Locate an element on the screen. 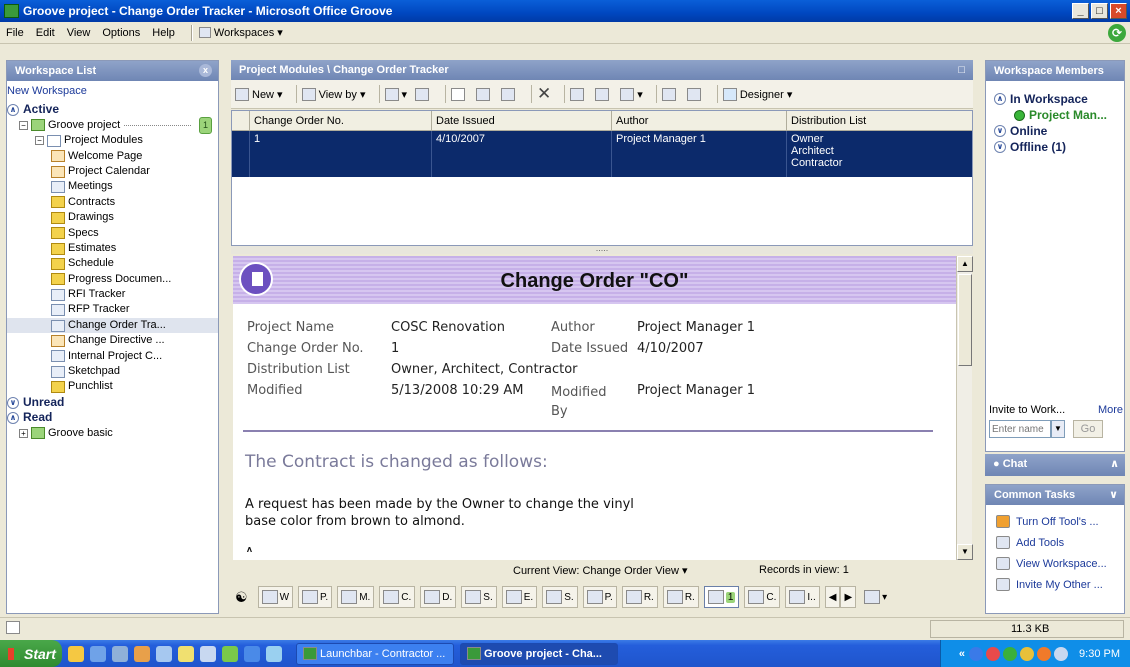 The width and height of the screenshot is (1130, 667). read-section: ∧ Read is located at coordinates (112, 417).